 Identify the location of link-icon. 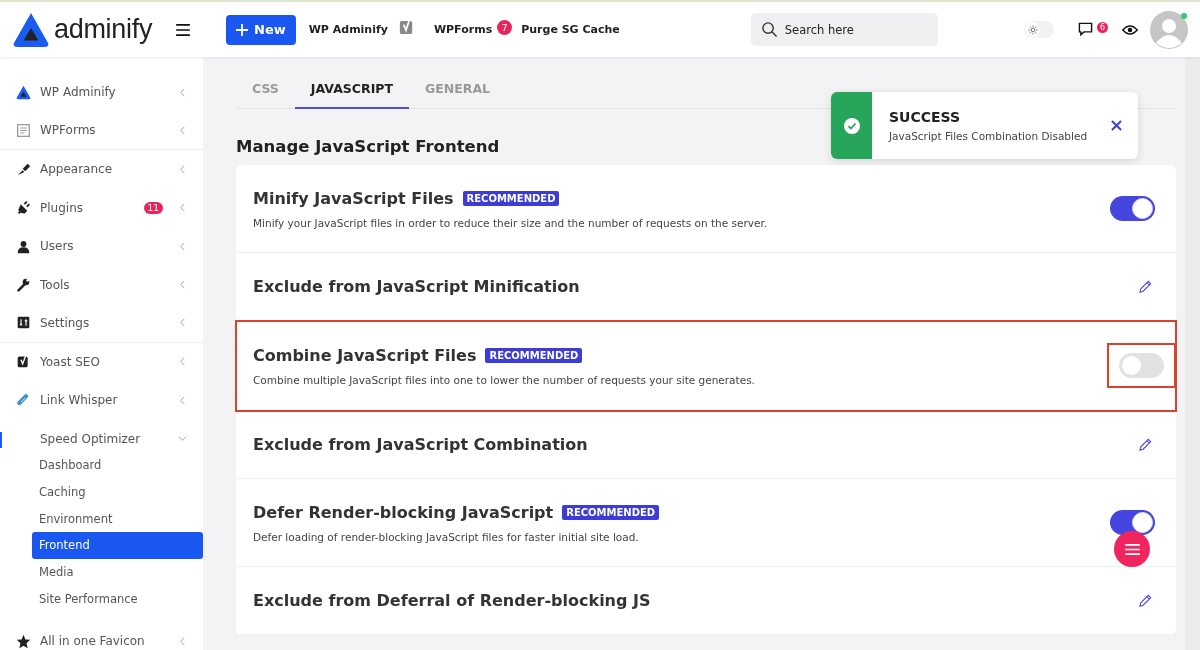
(23, 400).